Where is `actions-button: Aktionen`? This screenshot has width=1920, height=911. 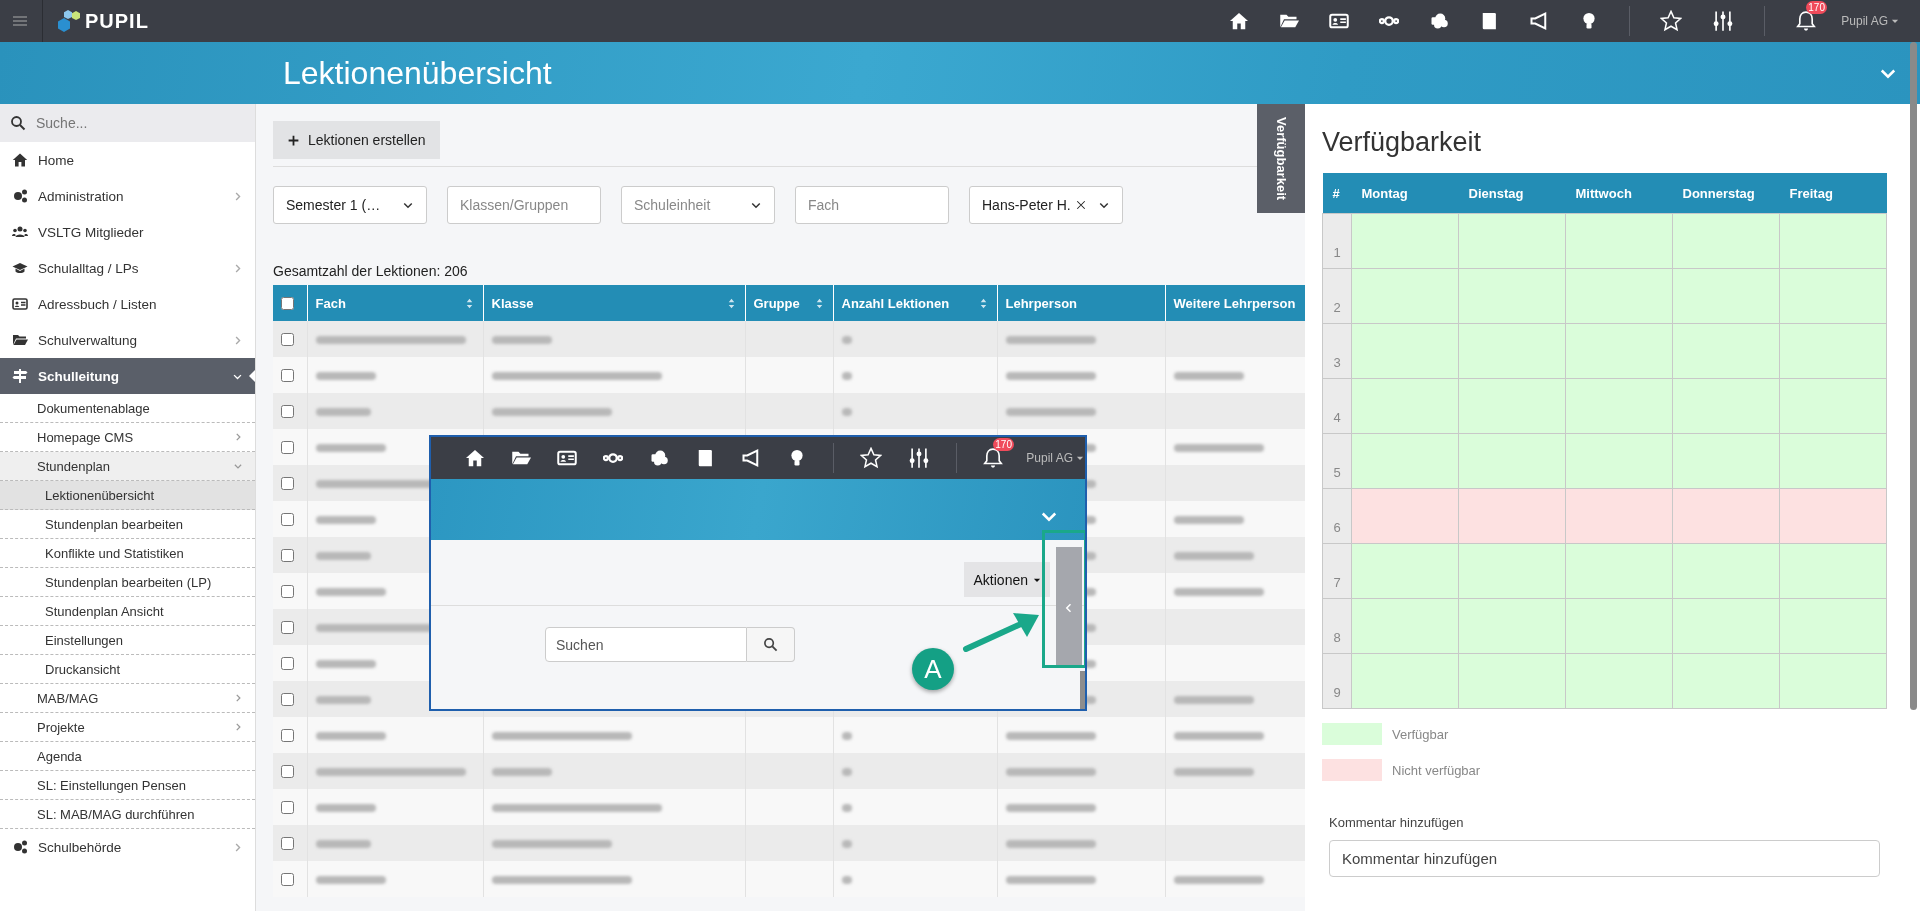
actions-button: Aktionen is located at coordinates (1006, 579).